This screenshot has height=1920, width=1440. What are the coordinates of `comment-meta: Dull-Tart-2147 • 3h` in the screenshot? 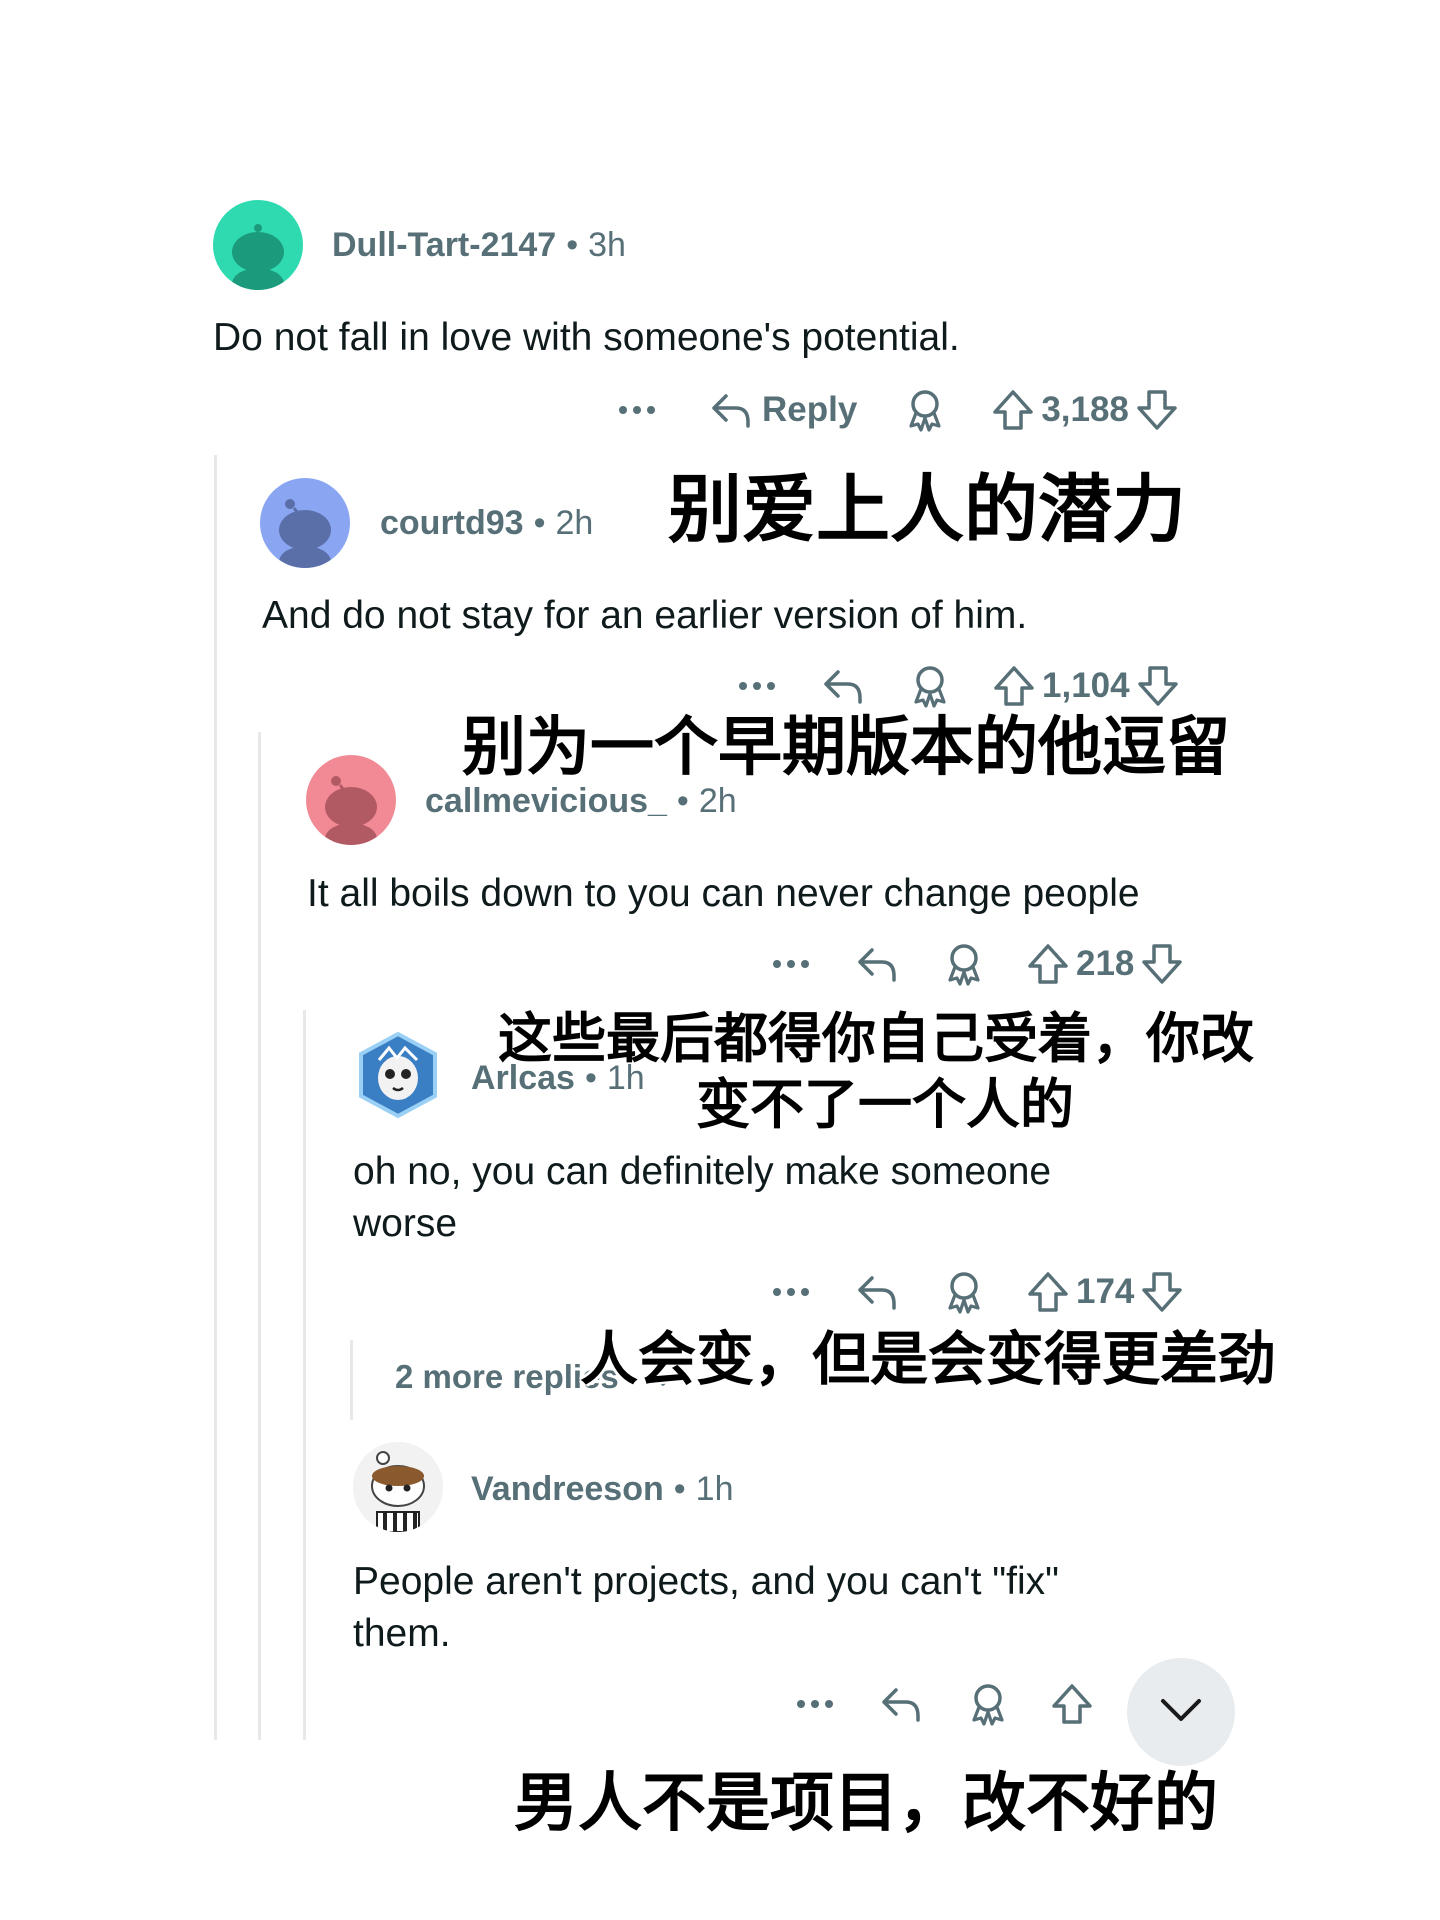 It's located at (479, 245).